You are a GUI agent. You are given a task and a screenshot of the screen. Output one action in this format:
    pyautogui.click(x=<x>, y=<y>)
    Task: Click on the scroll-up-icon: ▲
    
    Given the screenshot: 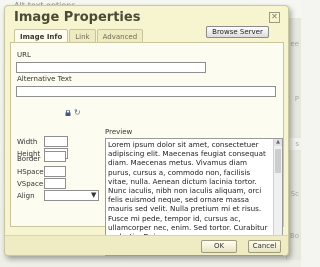 What is the action you would take?
    pyautogui.click(x=278, y=142)
    